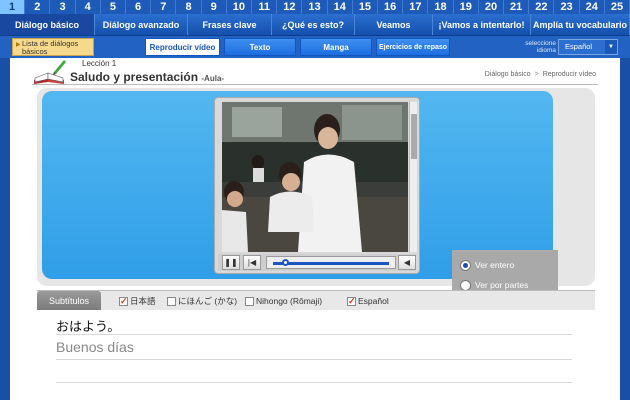 The height and width of the screenshot is (400, 630). I want to click on language-select: Español ▼, so click(588, 47).